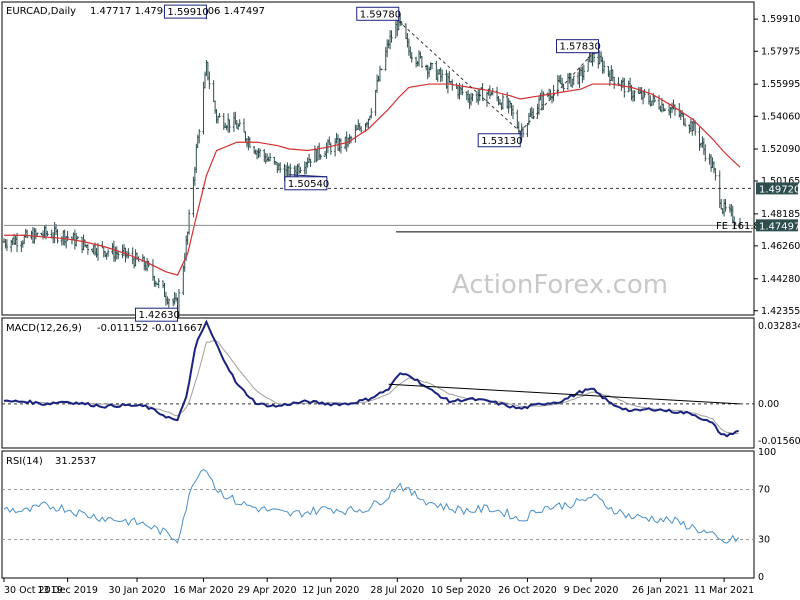 Image resolution: width=800 pixels, height=600 pixels. I want to click on price-label-low-may: 1.50540, so click(306, 182).